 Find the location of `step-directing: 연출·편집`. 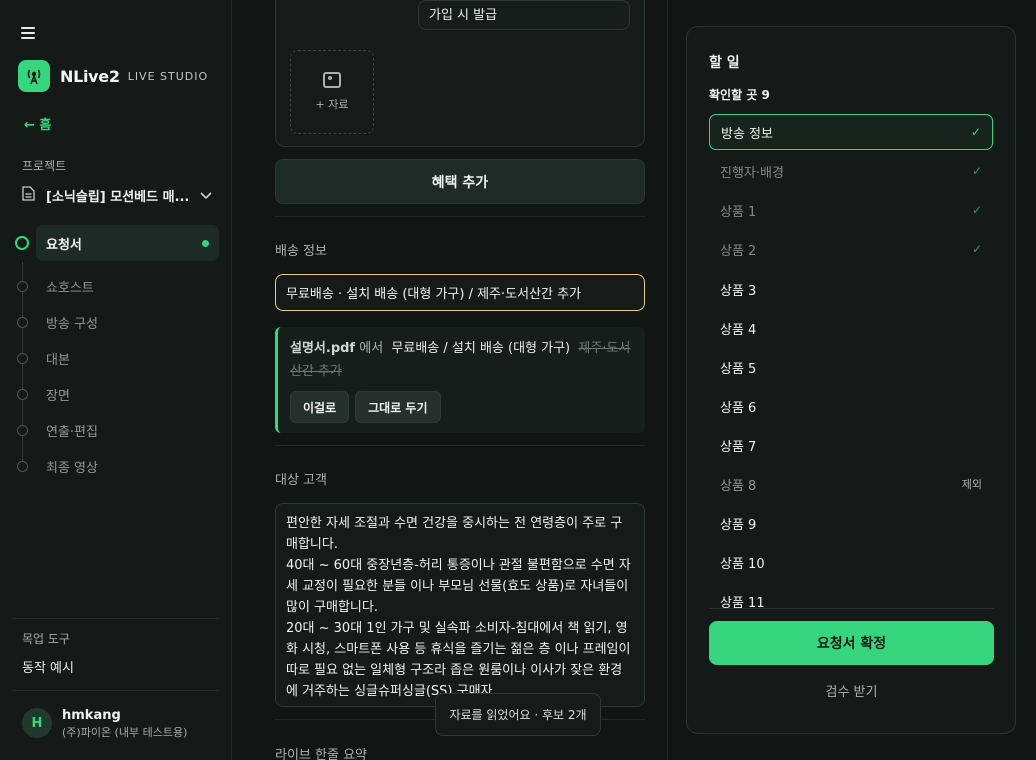

step-directing: 연출·편집 is located at coordinates (116, 430).